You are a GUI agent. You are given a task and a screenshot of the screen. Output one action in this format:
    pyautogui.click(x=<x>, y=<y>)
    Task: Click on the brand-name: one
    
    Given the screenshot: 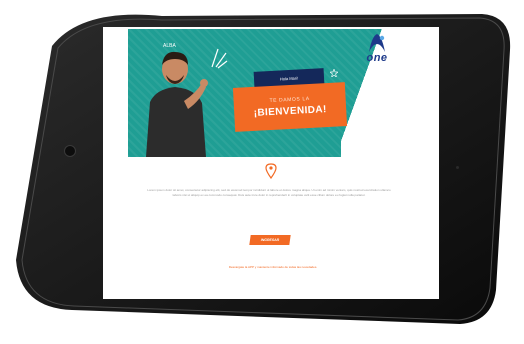 What is the action you would take?
    pyautogui.click(x=377, y=58)
    